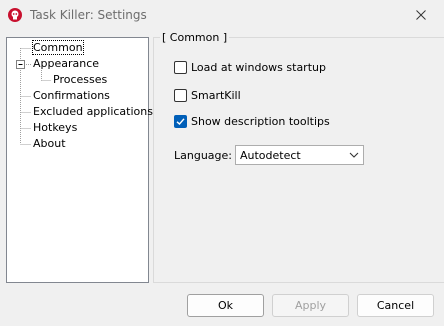 This screenshot has height=326, width=444. I want to click on checkbox-label: Load at windows startup, so click(258, 67).